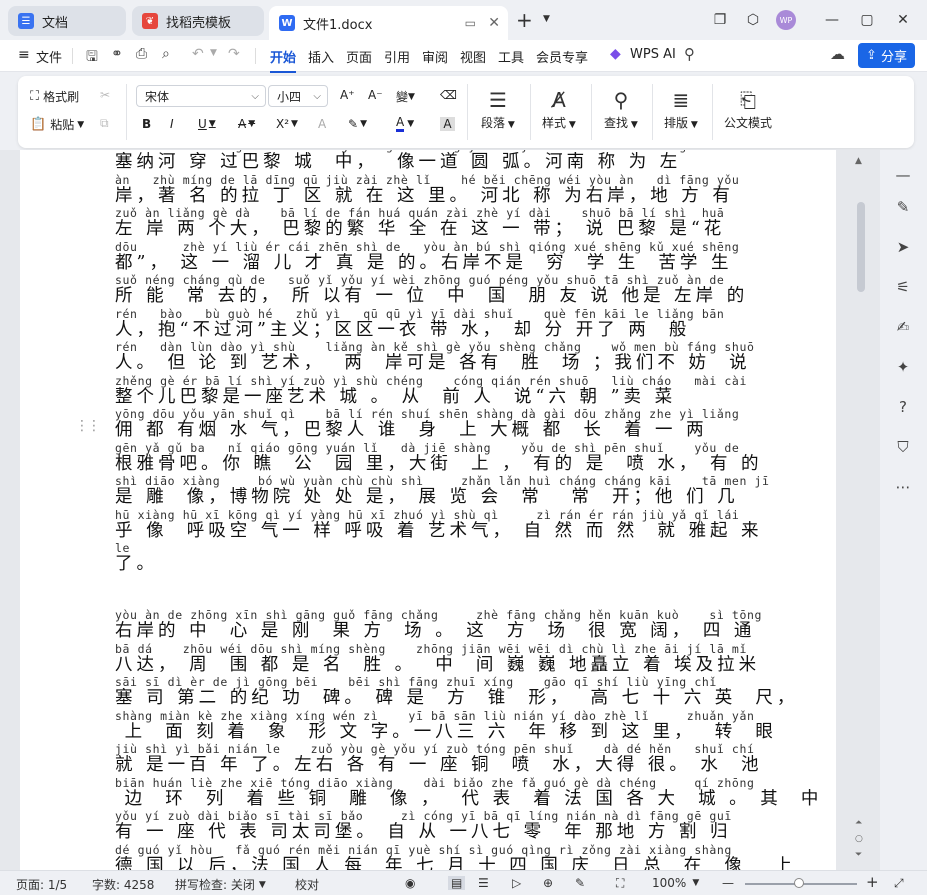 The width and height of the screenshot is (927, 895). Describe the element at coordinates (141, 54) in the screenshot. I see `print-icon: ⎙` at that location.